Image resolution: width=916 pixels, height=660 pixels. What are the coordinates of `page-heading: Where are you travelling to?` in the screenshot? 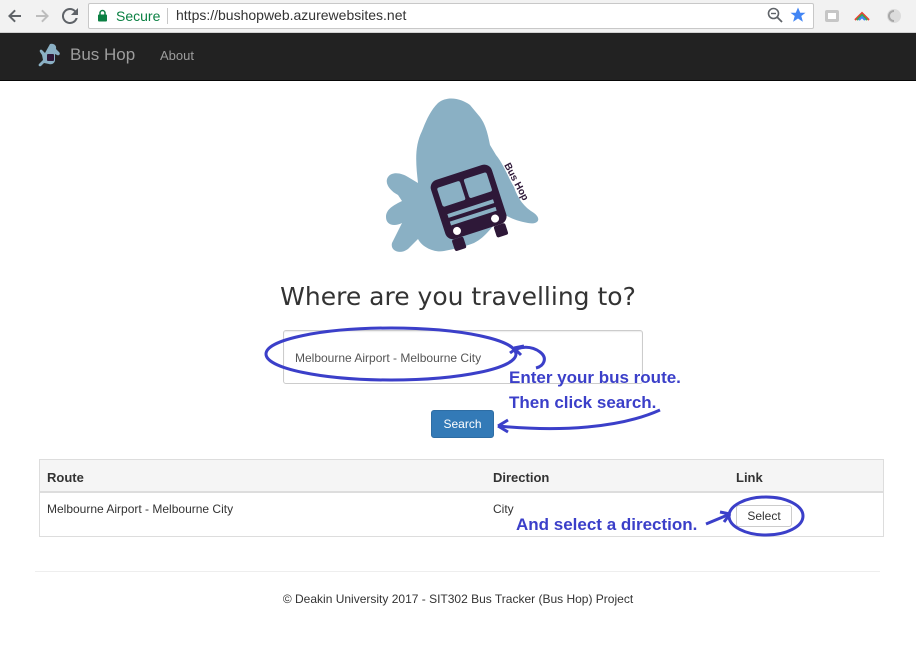 It's located at (458, 296).